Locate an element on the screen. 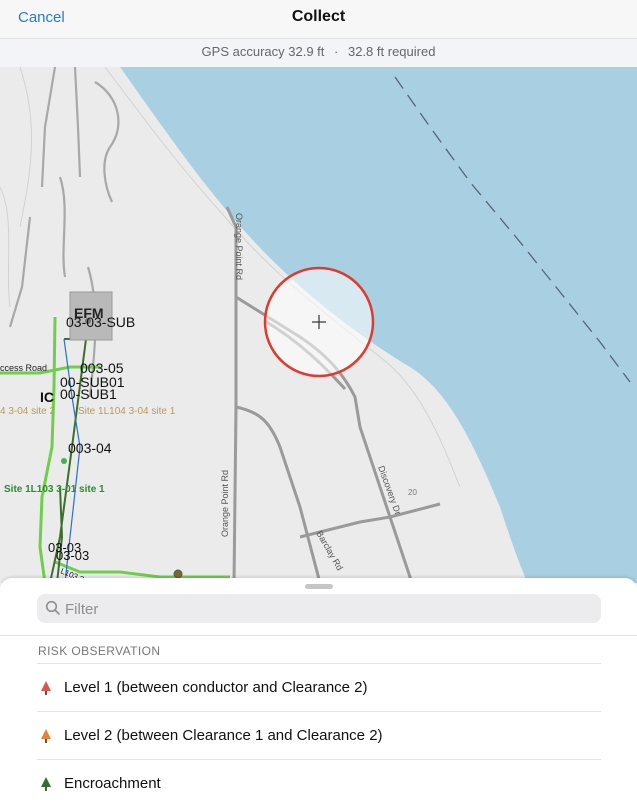 Image resolution: width=637 pixels, height=810 pixels. node-label: 003-04 is located at coordinates (90, 448).